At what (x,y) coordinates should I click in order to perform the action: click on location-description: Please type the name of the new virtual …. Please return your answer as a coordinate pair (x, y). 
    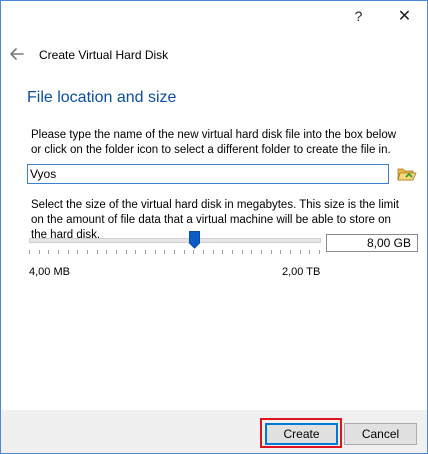
    Looking at the image, I should click on (214, 142).